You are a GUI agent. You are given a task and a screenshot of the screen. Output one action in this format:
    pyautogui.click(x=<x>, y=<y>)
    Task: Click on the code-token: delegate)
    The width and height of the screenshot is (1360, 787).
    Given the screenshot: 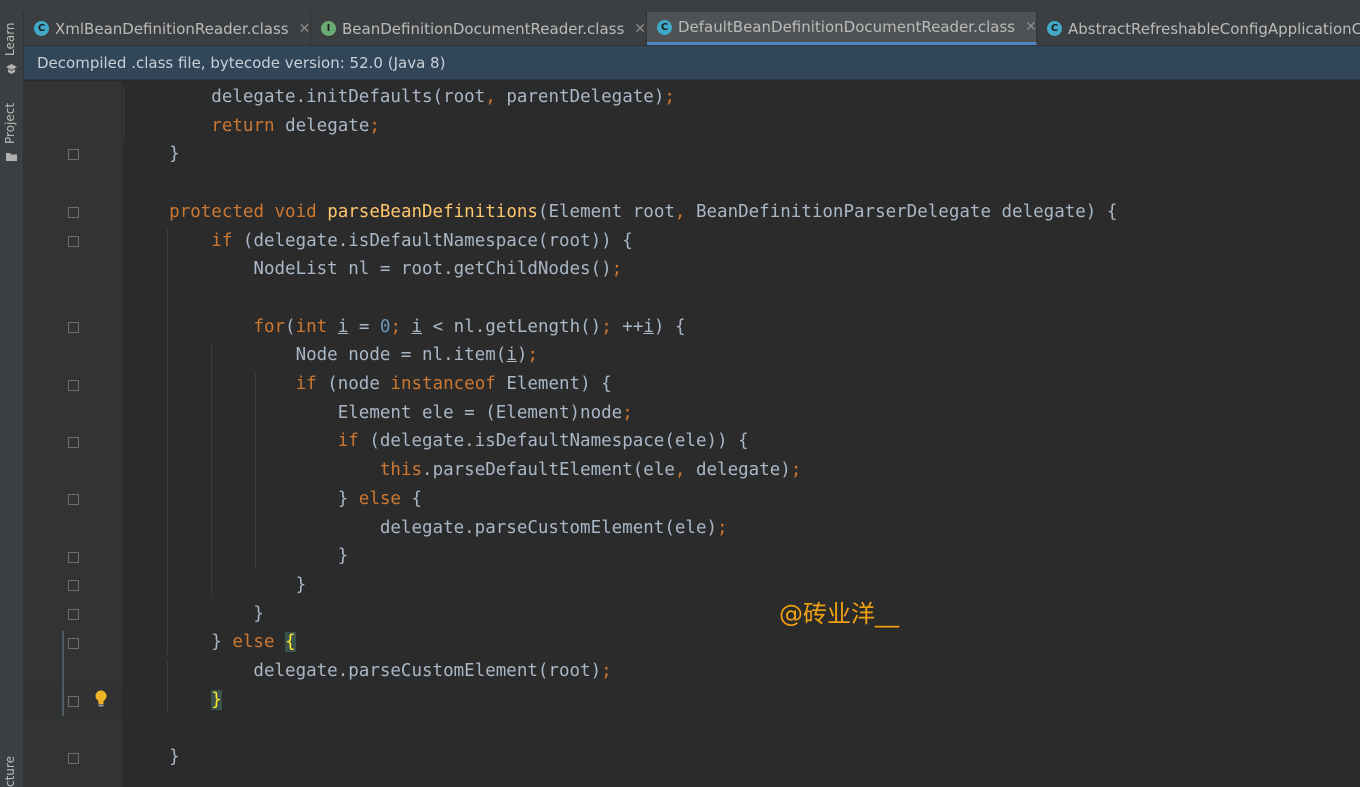 What is the action you would take?
    pyautogui.click(x=743, y=470)
    